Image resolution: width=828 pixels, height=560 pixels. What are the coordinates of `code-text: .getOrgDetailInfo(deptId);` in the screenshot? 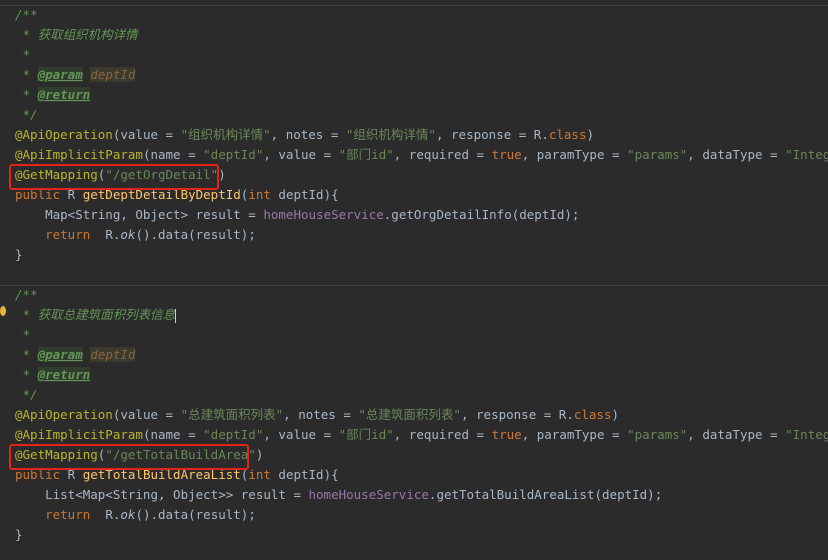 It's located at (481, 214).